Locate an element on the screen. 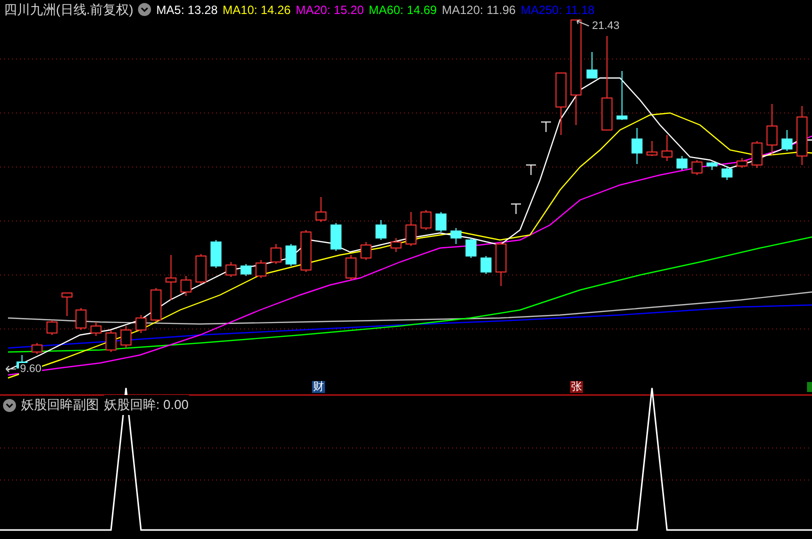  low-price-label: 9.60 is located at coordinates (30, 369).